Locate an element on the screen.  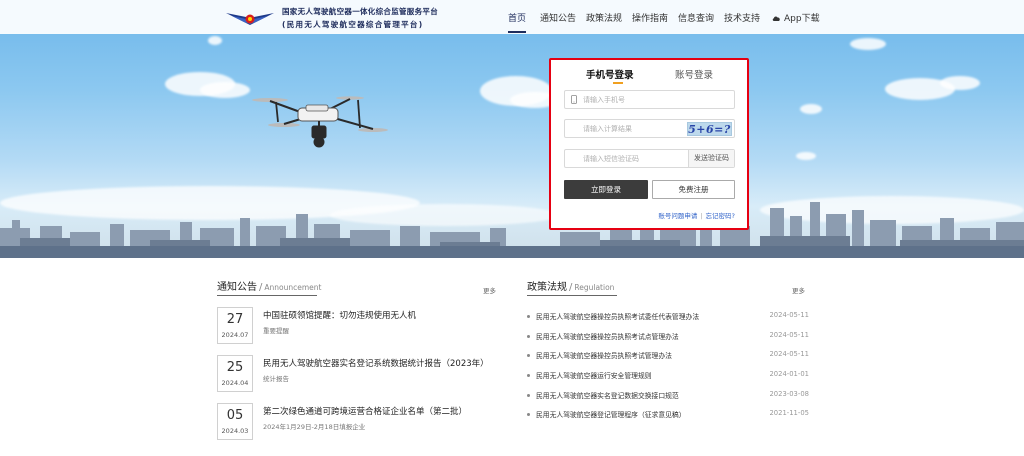
notice-date: 05 2024.03 is located at coordinates (235, 421).